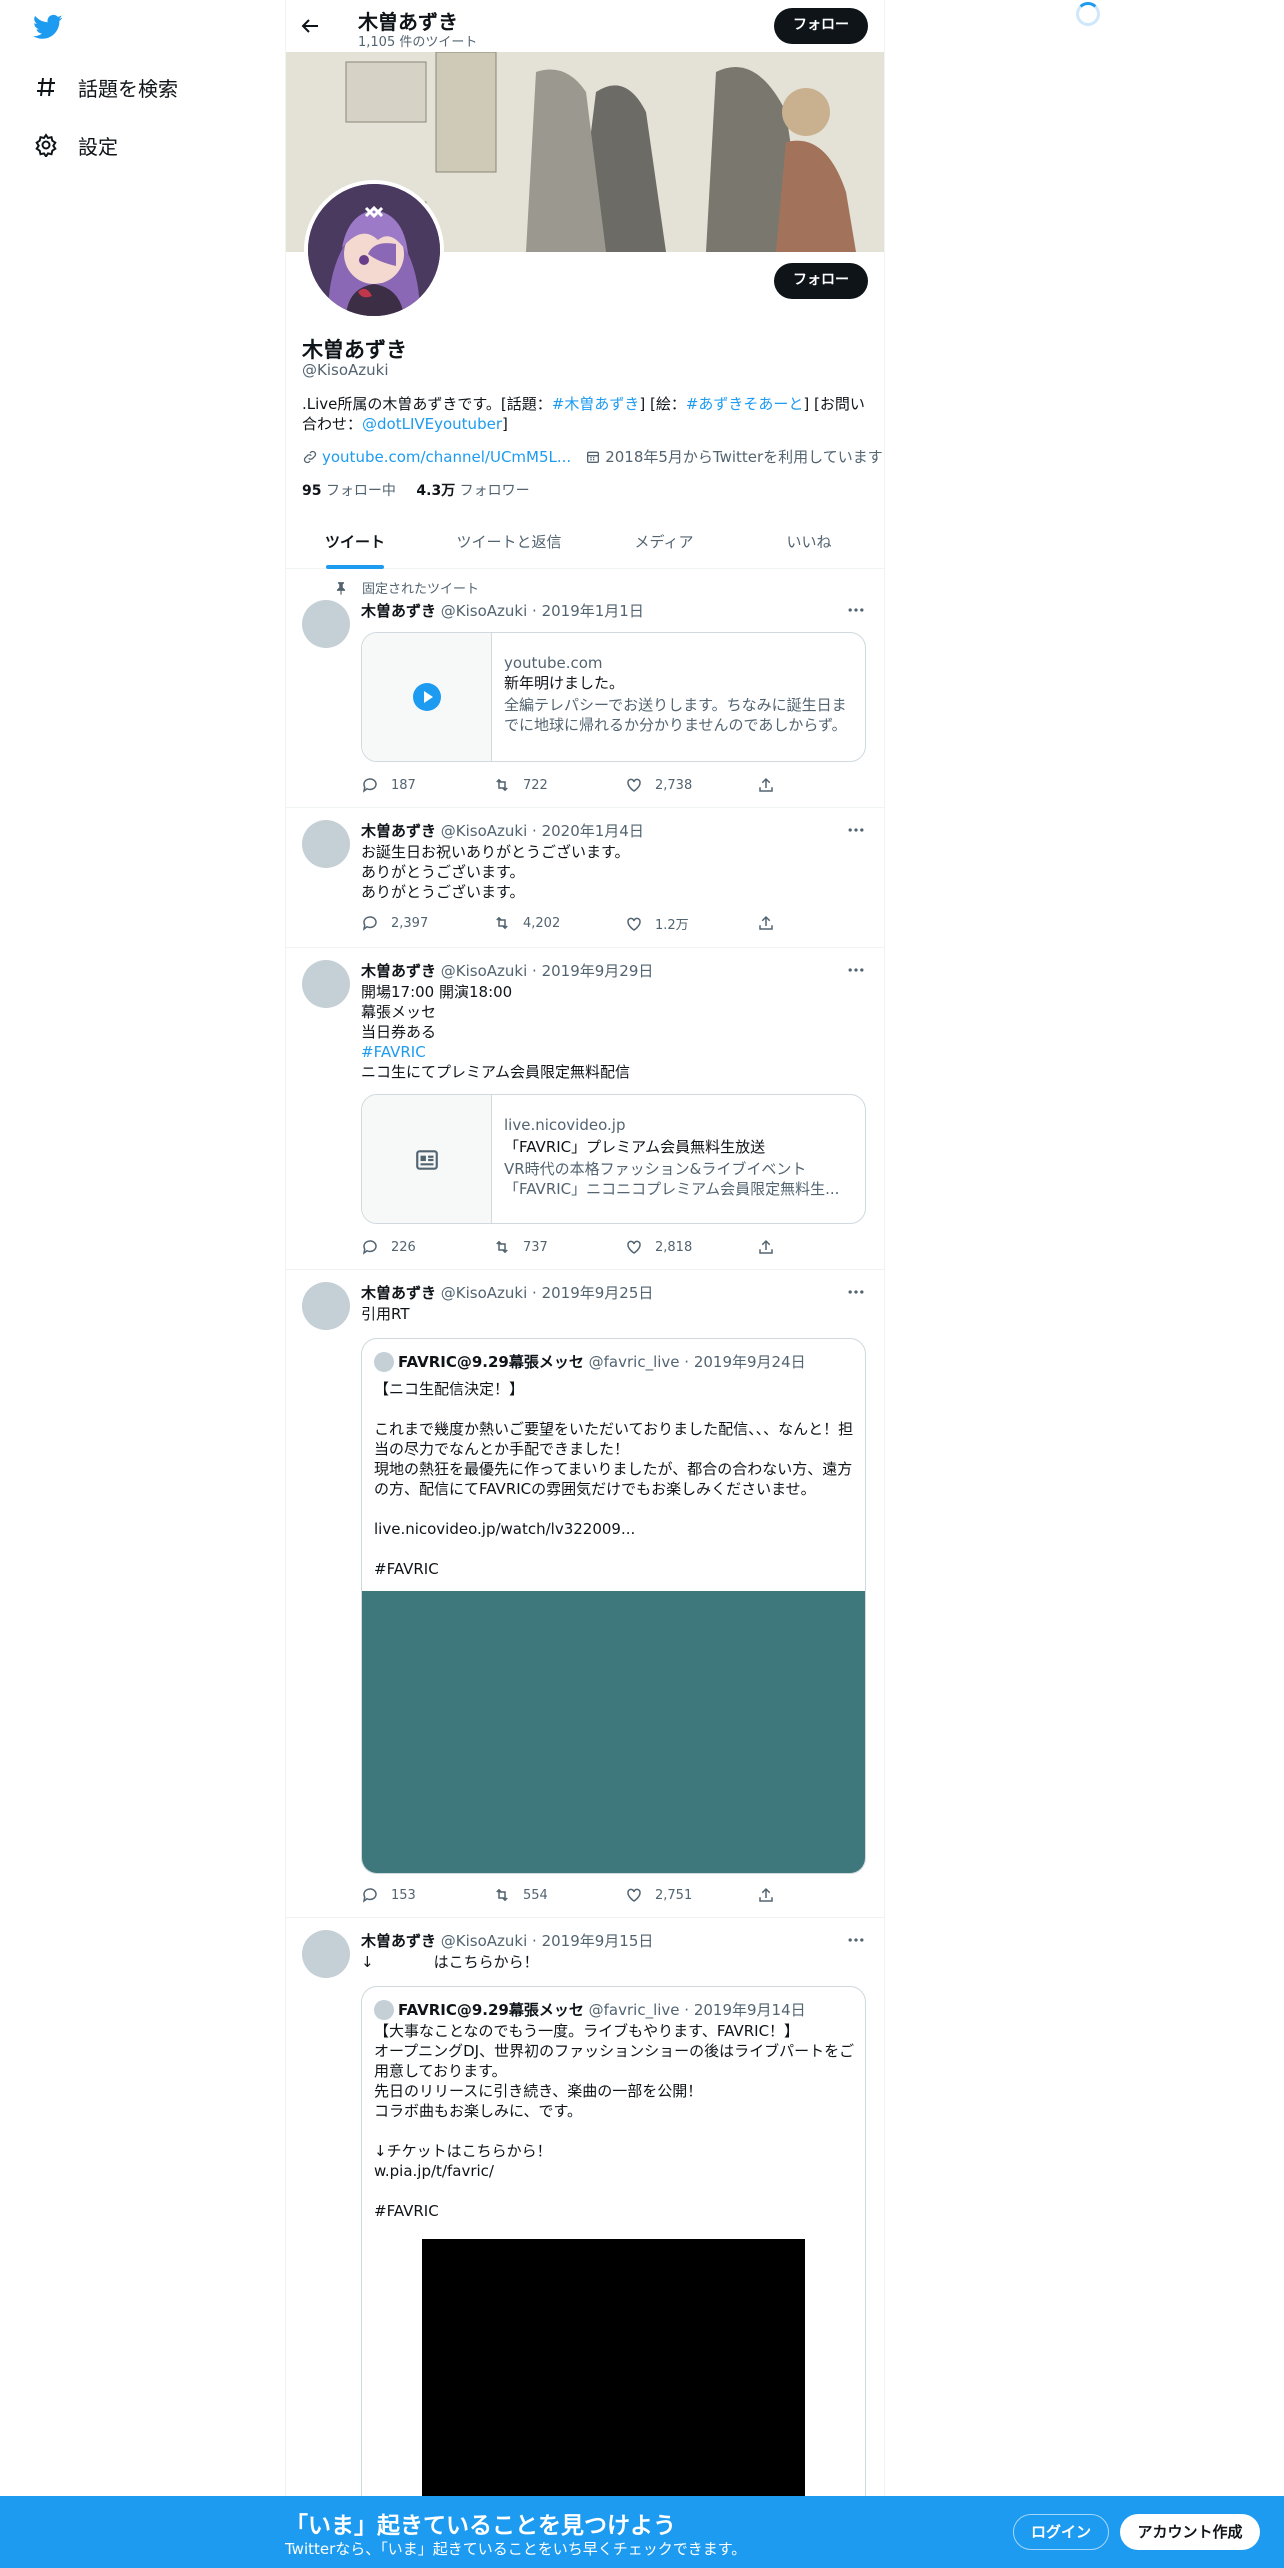 The image size is (1284, 2568). What do you see at coordinates (384, 2009) in the screenshot?
I see `quoted-avatar` at bounding box center [384, 2009].